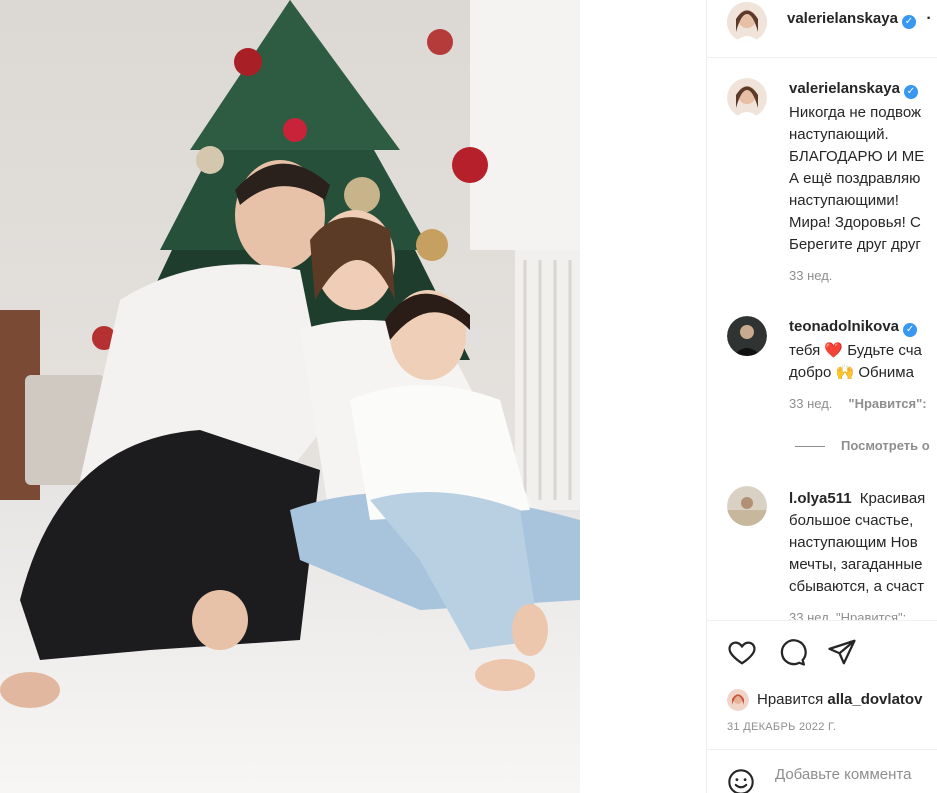 The image size is (937, 793). I want to click on author-avatar, so click(747, 22).